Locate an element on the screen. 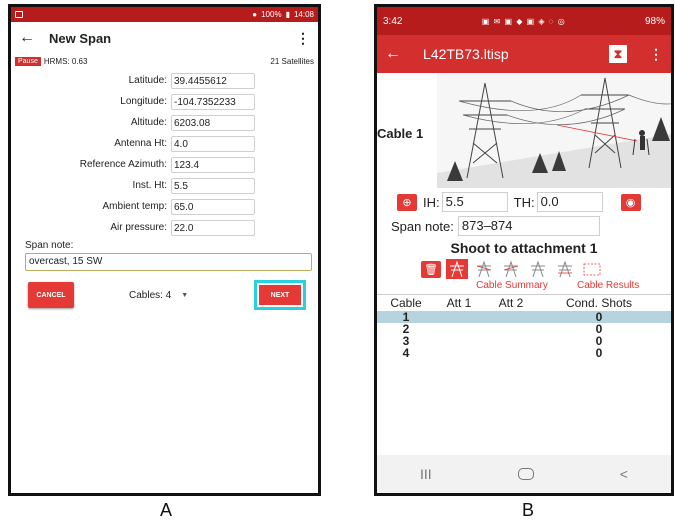 This screenshot has width=675, height=524. status-bar: 3:42 ▣ ✉ ▣ ◆ ▣ ◈ ◌ ◎ 98% is located at coordinates (524, 21).